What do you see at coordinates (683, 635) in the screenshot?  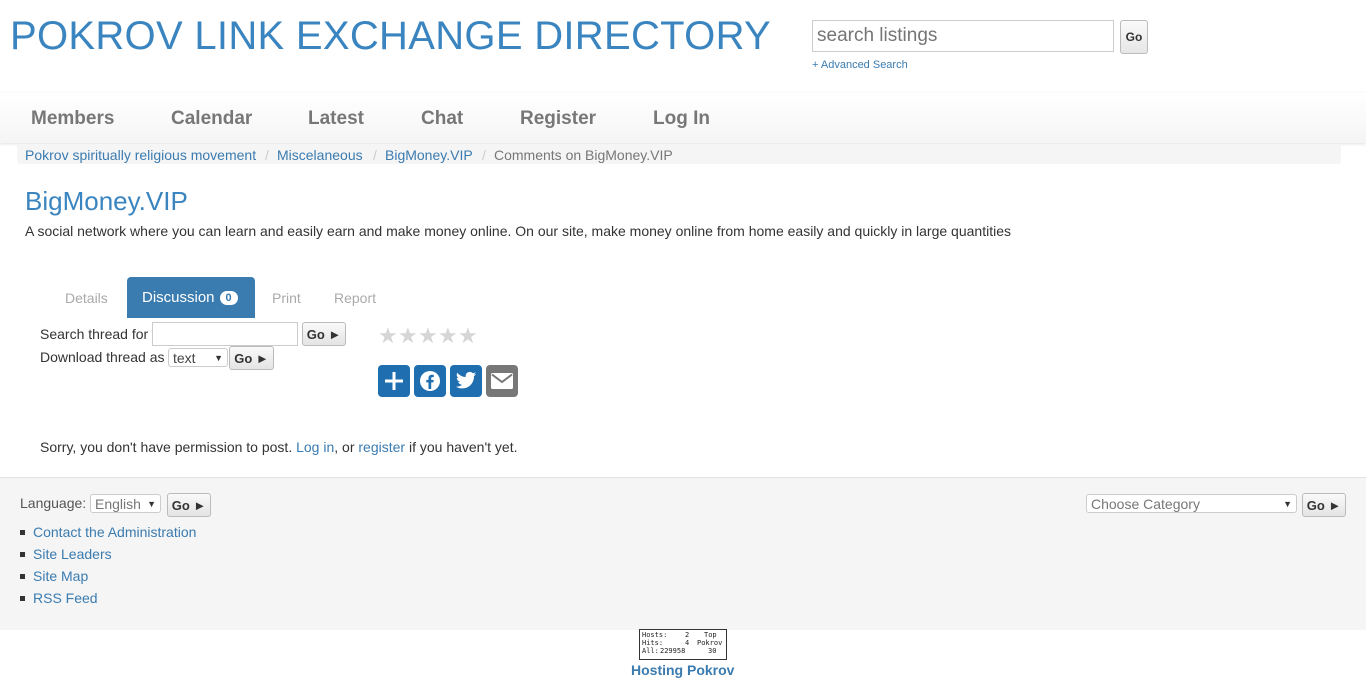 I see `counter-hosts-row: Hosts: 2 Top` at bounding box center [683, 635].